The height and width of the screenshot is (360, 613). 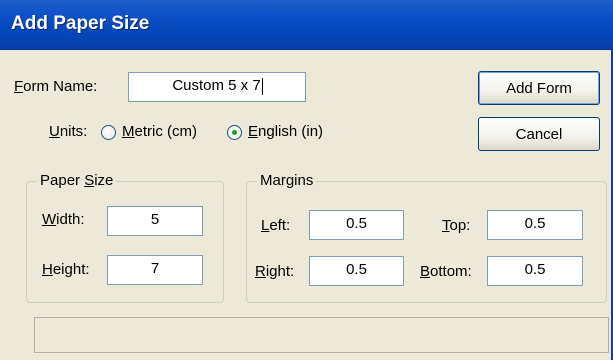 What do you see at coordinates (63, 219) in the screenshot?
I see `width-label: Width:` at bounding box center [63, 219].